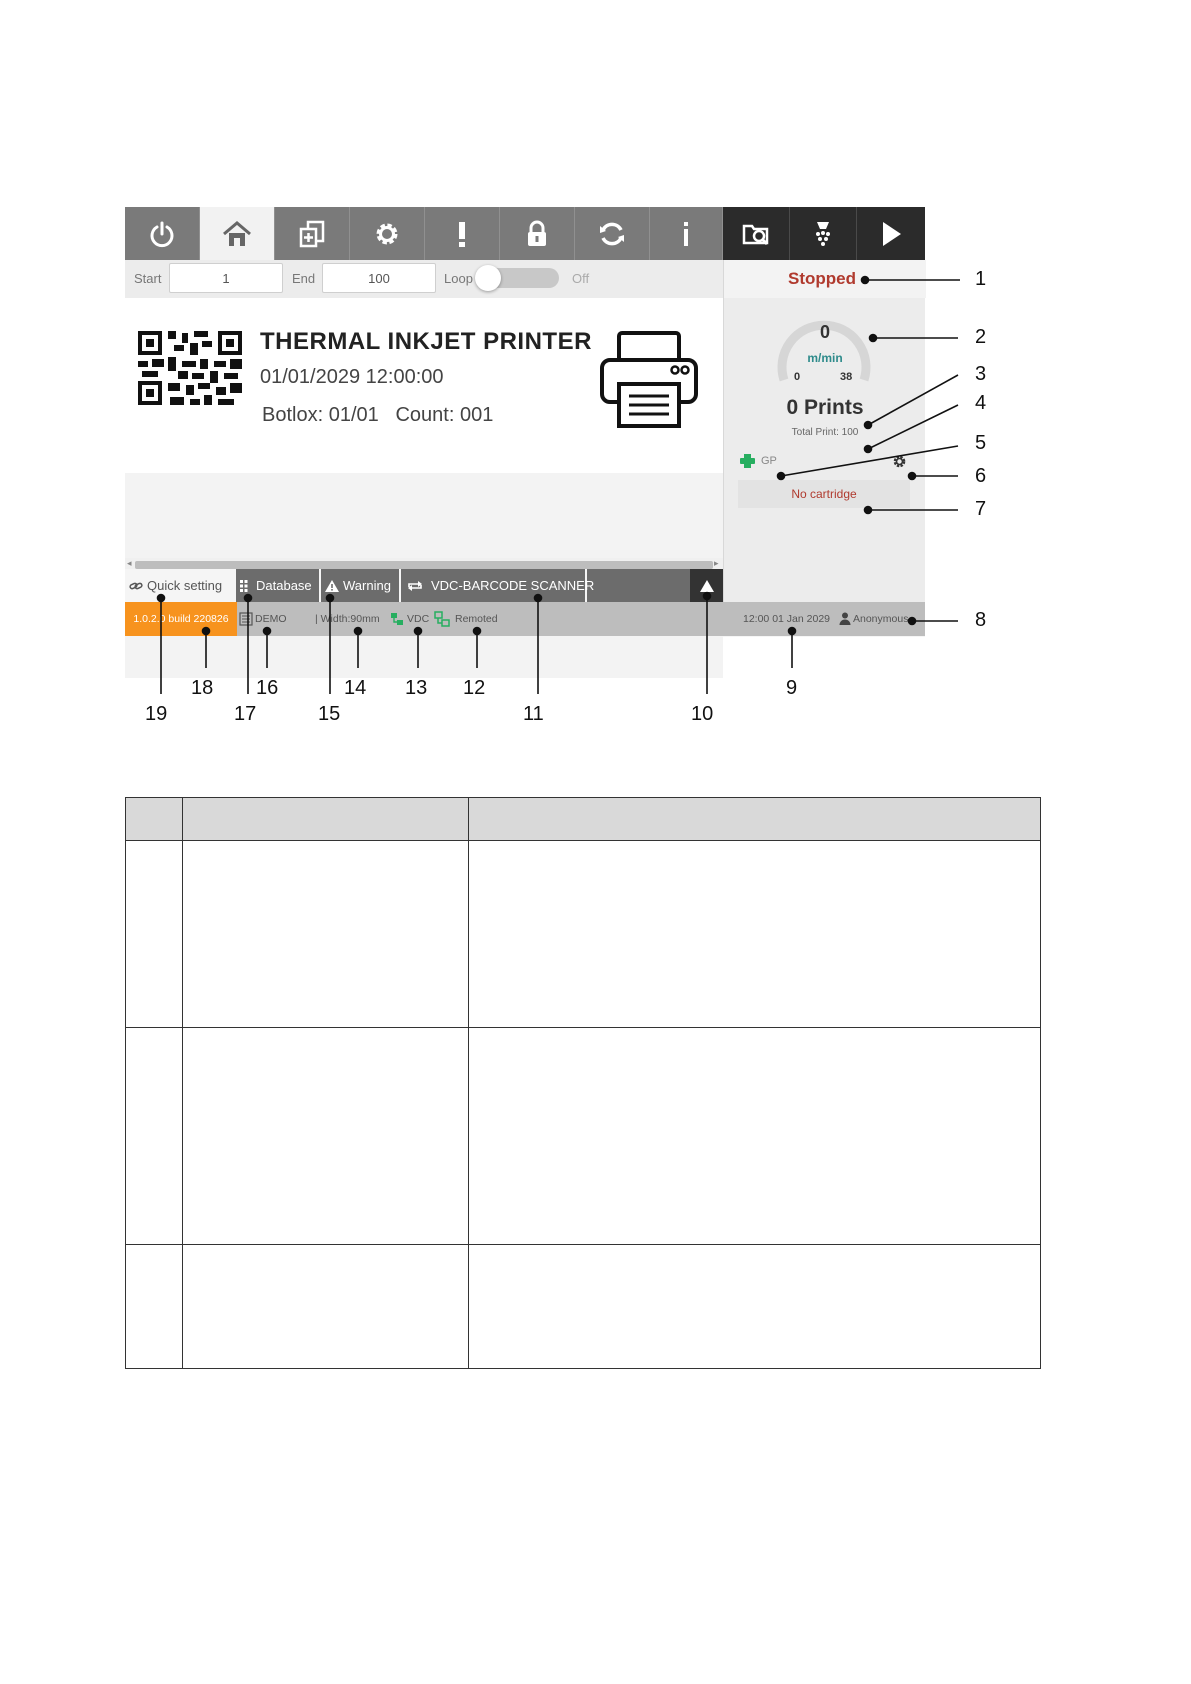  I want to click on callout-9: 9, so click(792, 688).